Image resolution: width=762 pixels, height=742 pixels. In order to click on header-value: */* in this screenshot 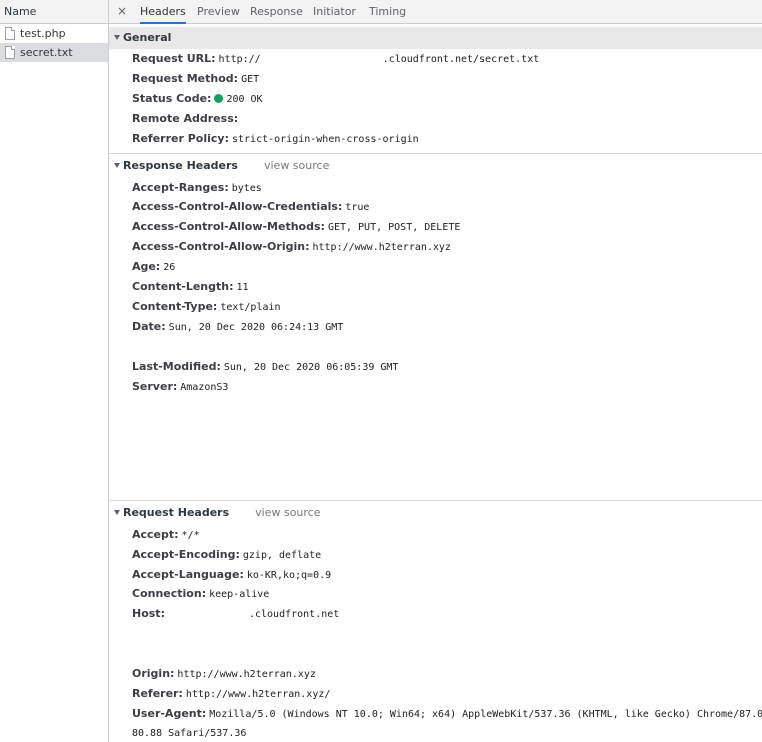, I will do `click(190, 535)`.